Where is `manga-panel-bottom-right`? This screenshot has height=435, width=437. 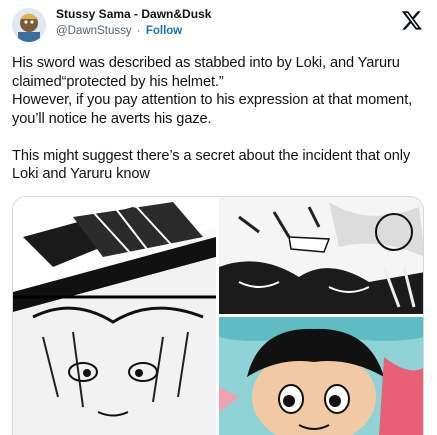
manga-panel-bottom-right is located at coordinates (321, 376).